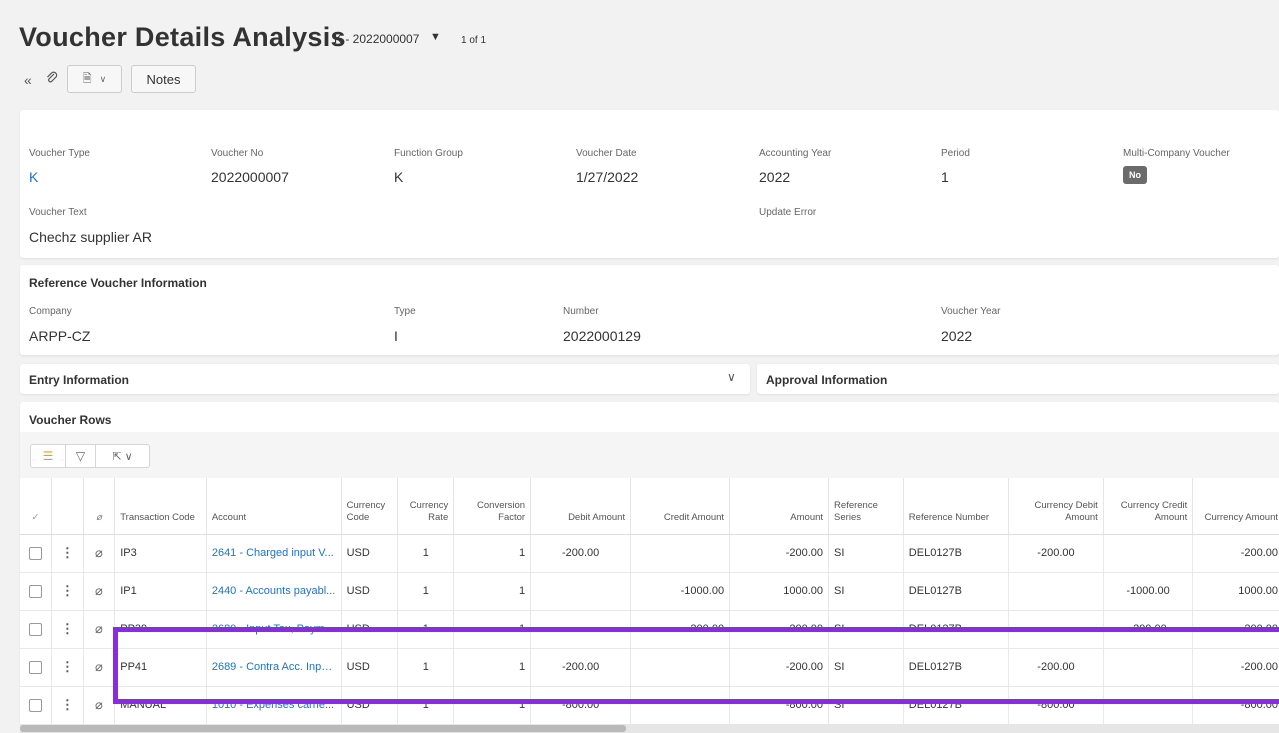  What do you see at coordinates (1056, 591) in the screenshot?
I see `cell-currency-debit` at bounding box center [1056, 591].